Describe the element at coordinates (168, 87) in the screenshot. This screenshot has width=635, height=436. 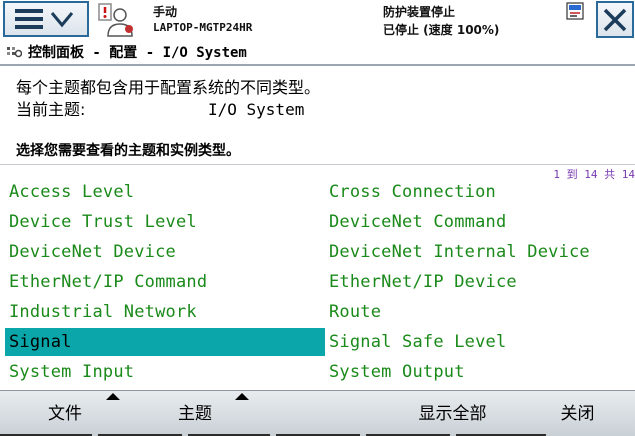
I see `topic-description: 每个主题都包含用于配置系统的不同类型。` at that location.